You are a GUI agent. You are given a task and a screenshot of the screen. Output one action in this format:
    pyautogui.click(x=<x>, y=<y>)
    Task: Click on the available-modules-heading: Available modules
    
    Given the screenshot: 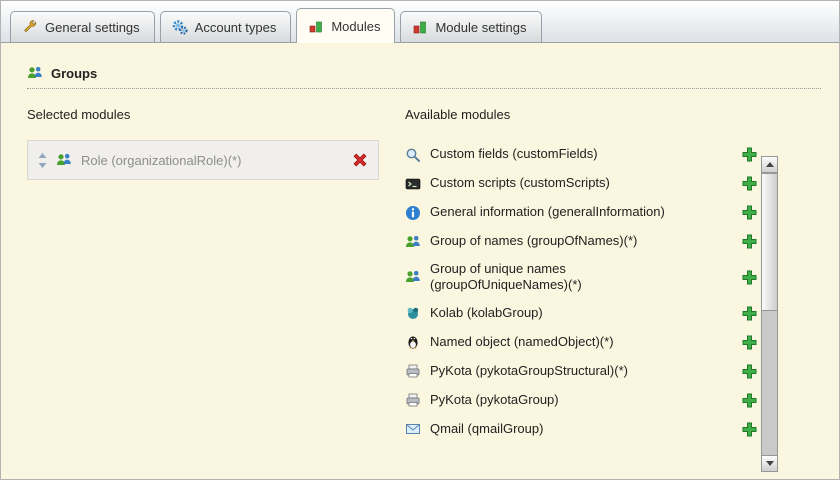 What is the action you would take?
    pyautogui.click(x=458, y=114)
    